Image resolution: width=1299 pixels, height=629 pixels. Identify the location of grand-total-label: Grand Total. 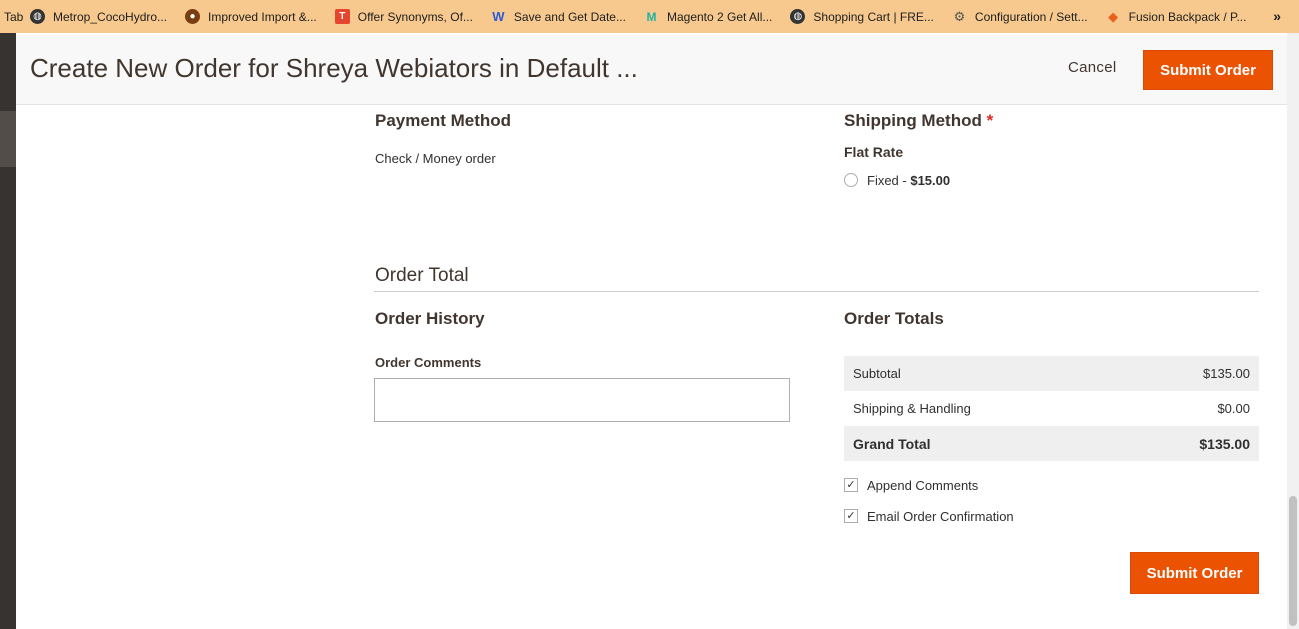
(982, 443).